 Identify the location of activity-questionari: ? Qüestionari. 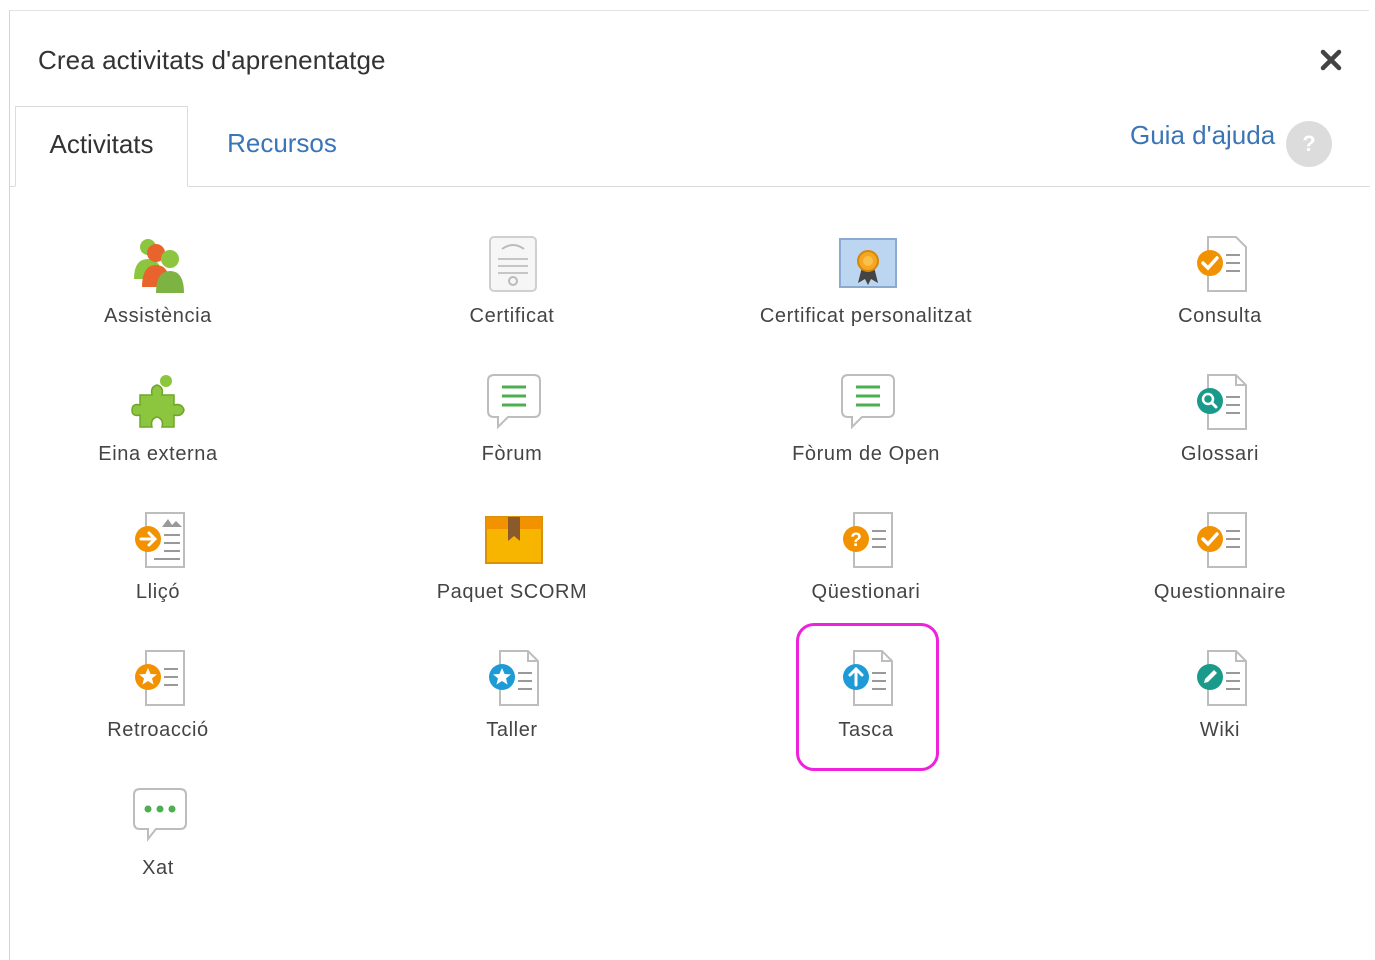
(866, 574).